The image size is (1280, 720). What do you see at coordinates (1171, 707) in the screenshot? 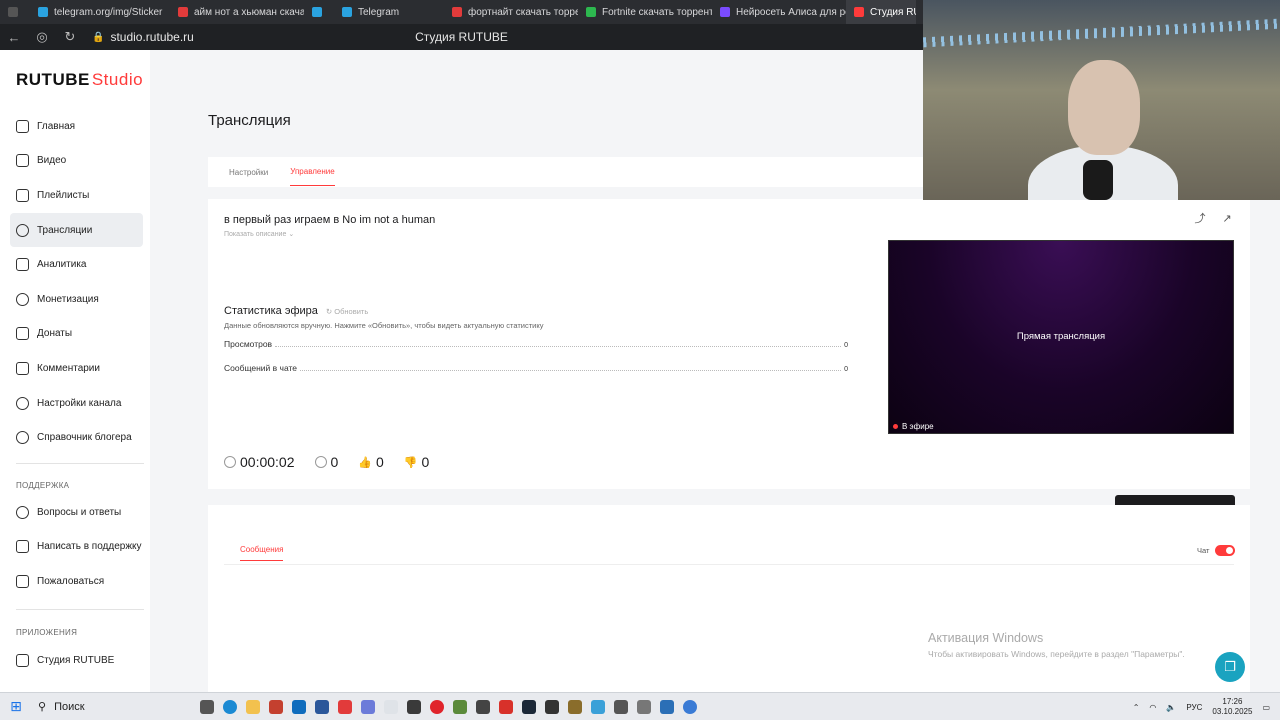
I see `volume-icon: 🔈` at bounding box center [1171, 707].